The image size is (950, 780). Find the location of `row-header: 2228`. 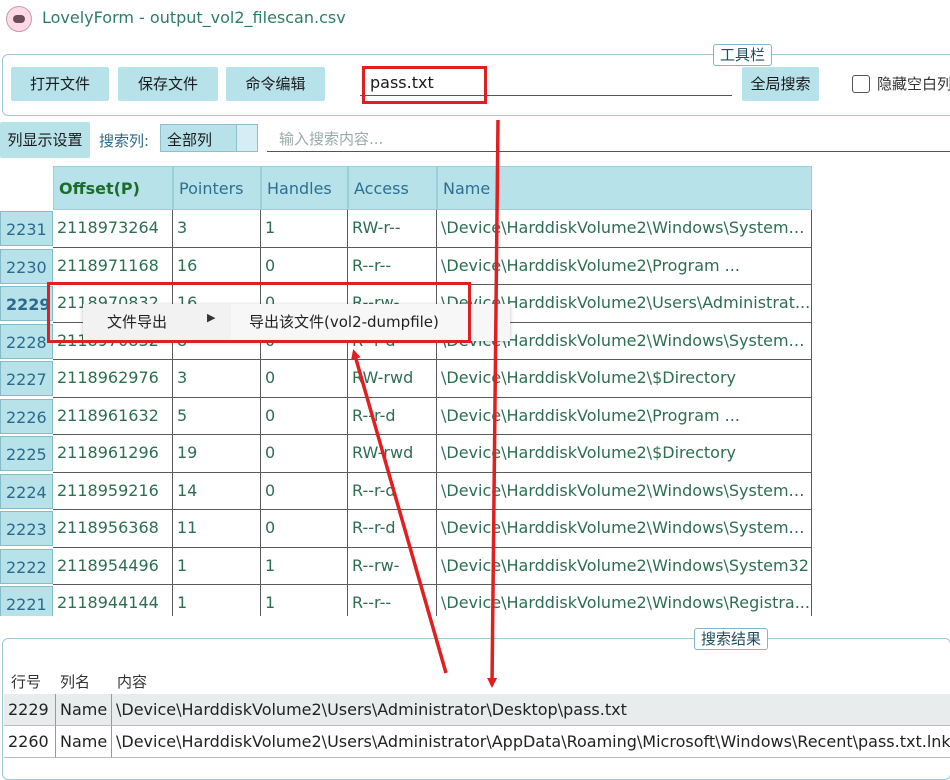

row-header: 2228 is located at coordinates (26, 341).